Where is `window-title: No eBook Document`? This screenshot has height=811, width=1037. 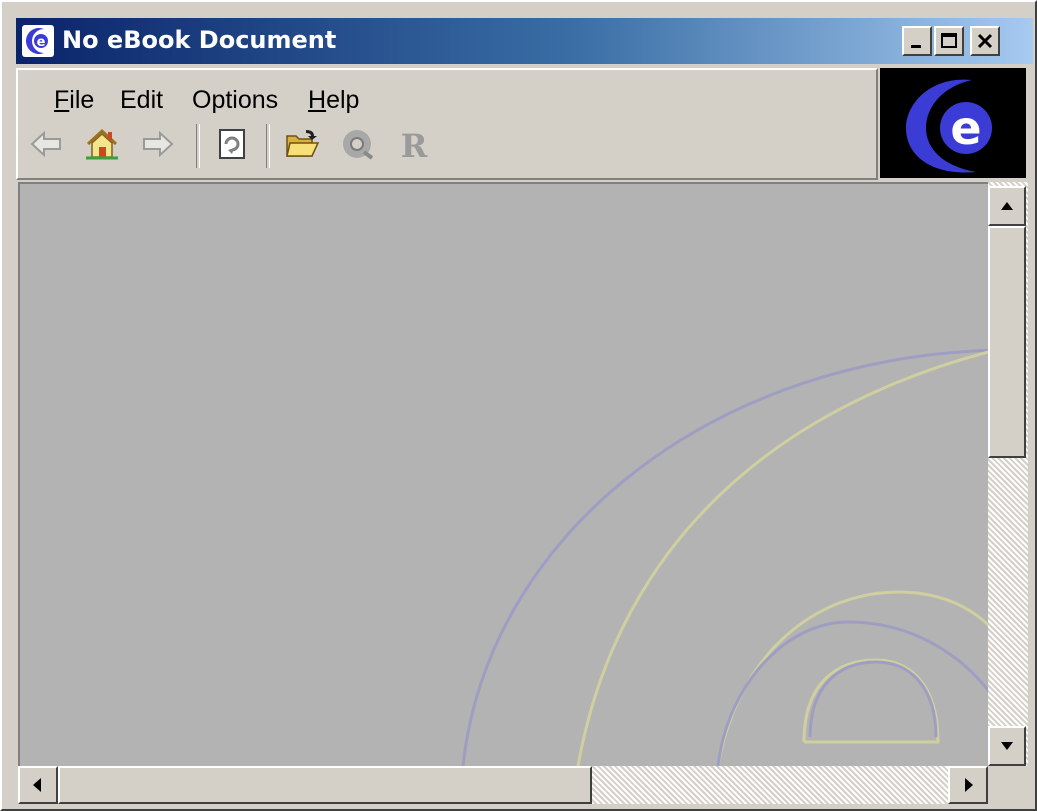 window-title: No eBook Document is located at coordinates (199, 40).